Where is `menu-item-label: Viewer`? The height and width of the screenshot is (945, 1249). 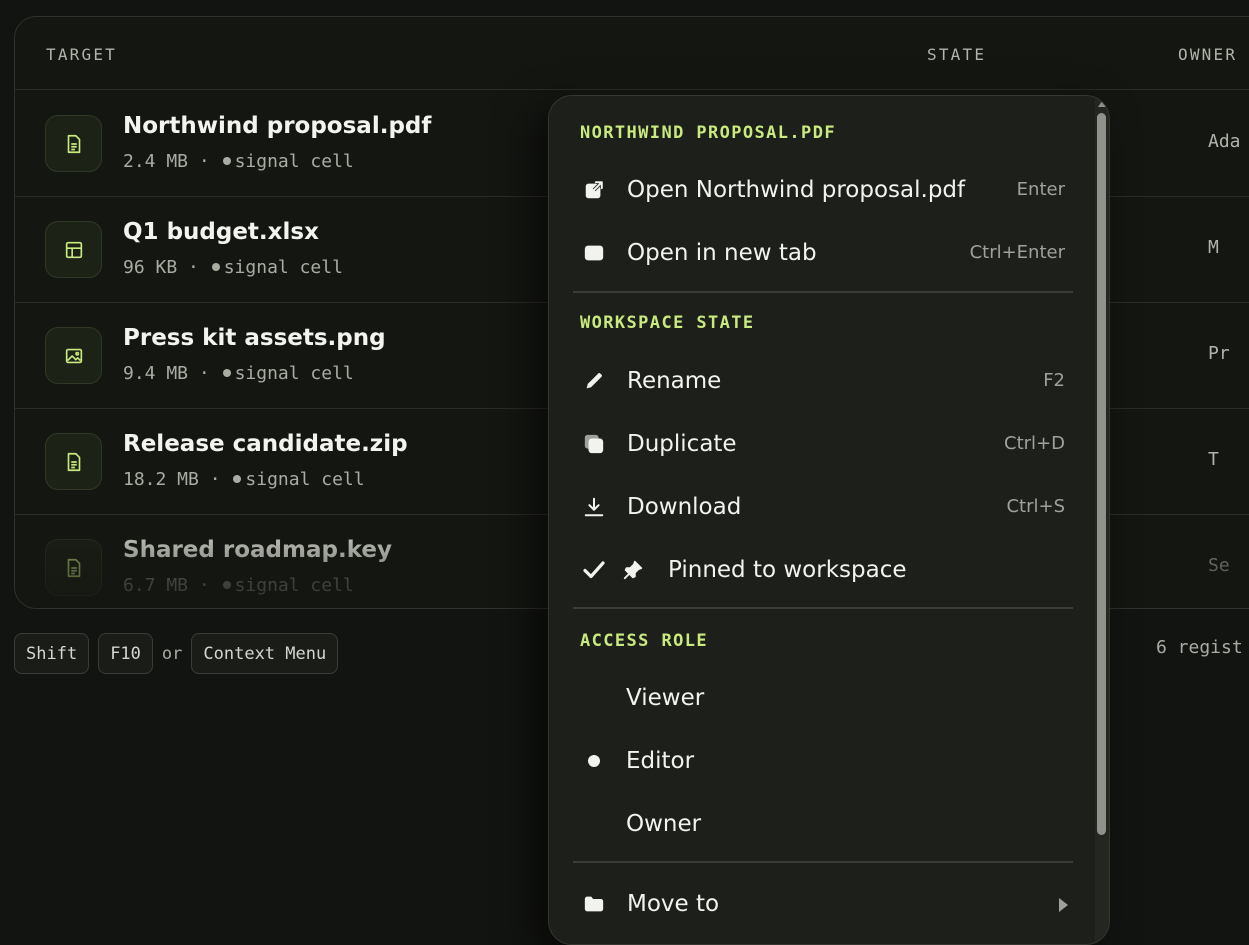 menu-item-label: Viewer is located at coordinates (665, 698).